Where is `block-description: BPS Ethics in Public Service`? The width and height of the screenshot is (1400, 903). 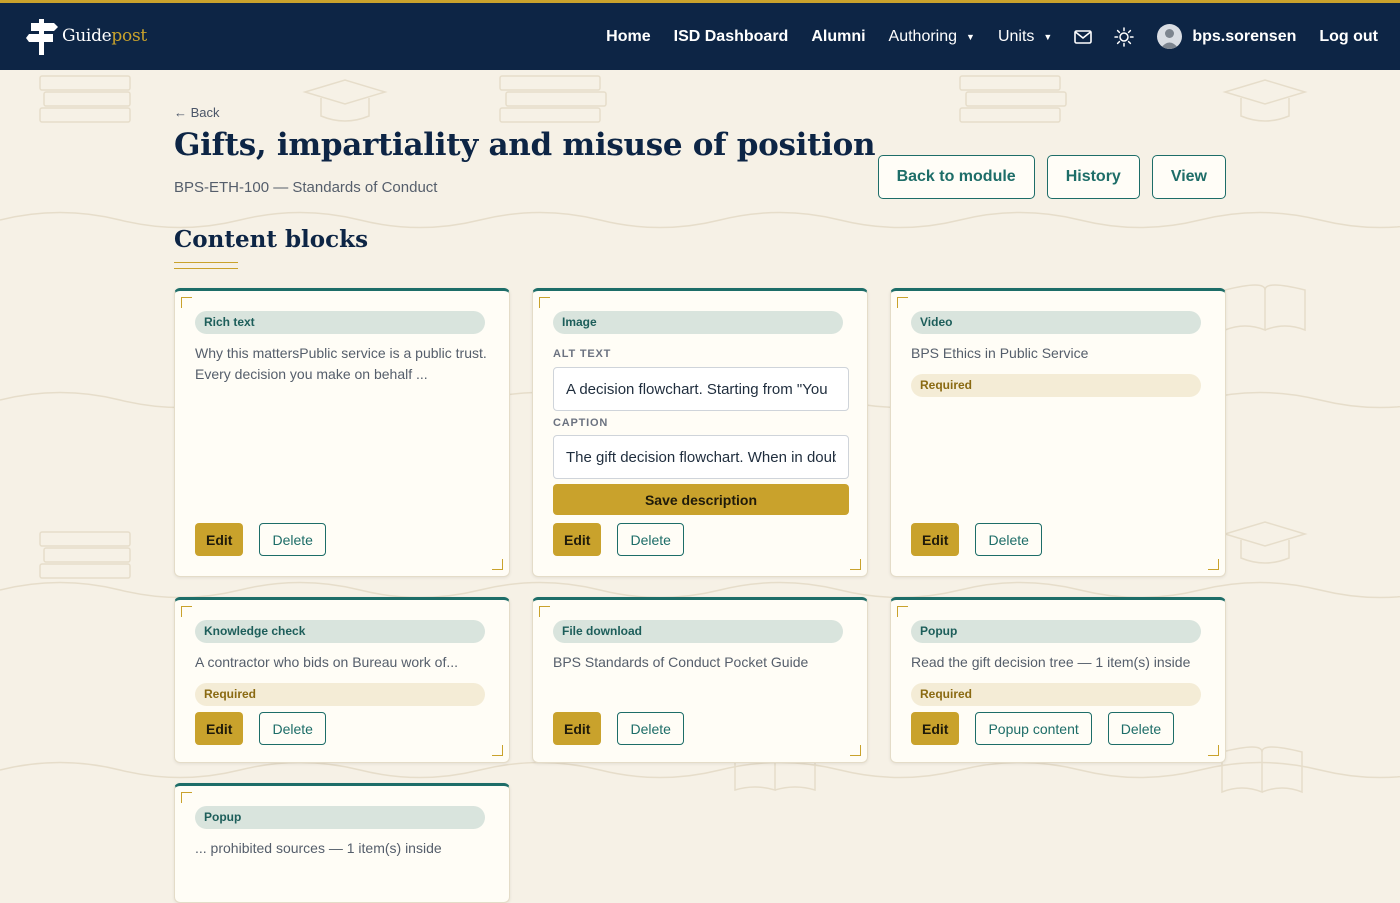
block-description: BPS Ethics in Public Service is located at coordinates (1000, 353).